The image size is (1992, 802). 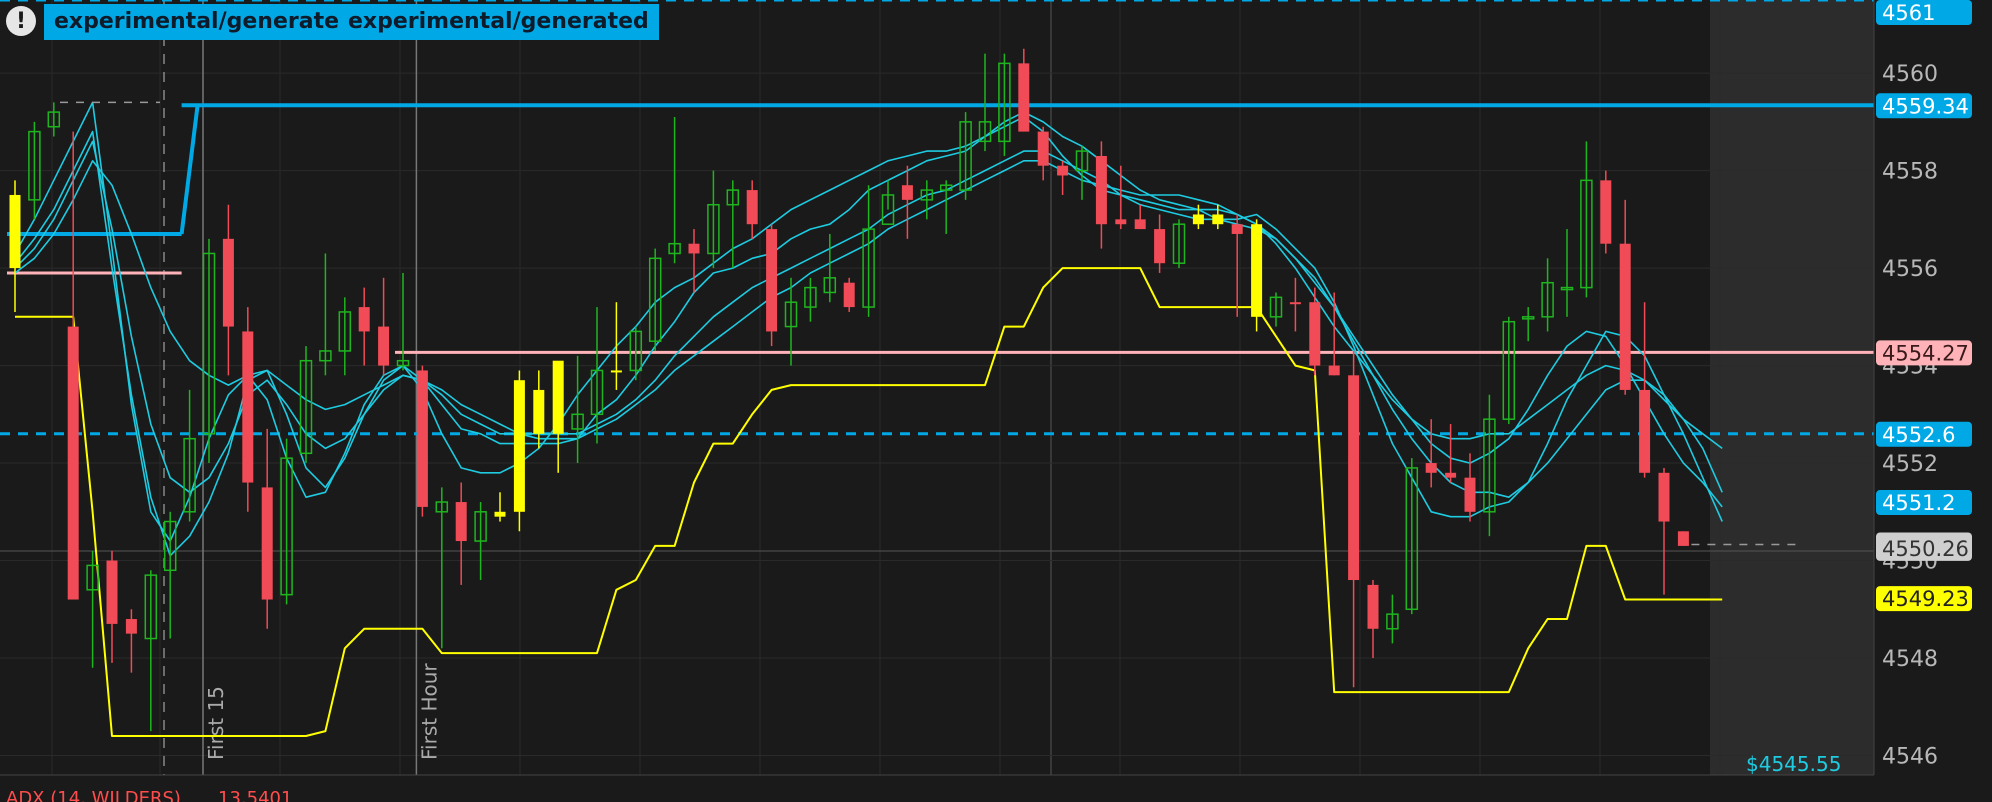 I want to click on price-tick-label: 4556, so click(x=1910, y=269).